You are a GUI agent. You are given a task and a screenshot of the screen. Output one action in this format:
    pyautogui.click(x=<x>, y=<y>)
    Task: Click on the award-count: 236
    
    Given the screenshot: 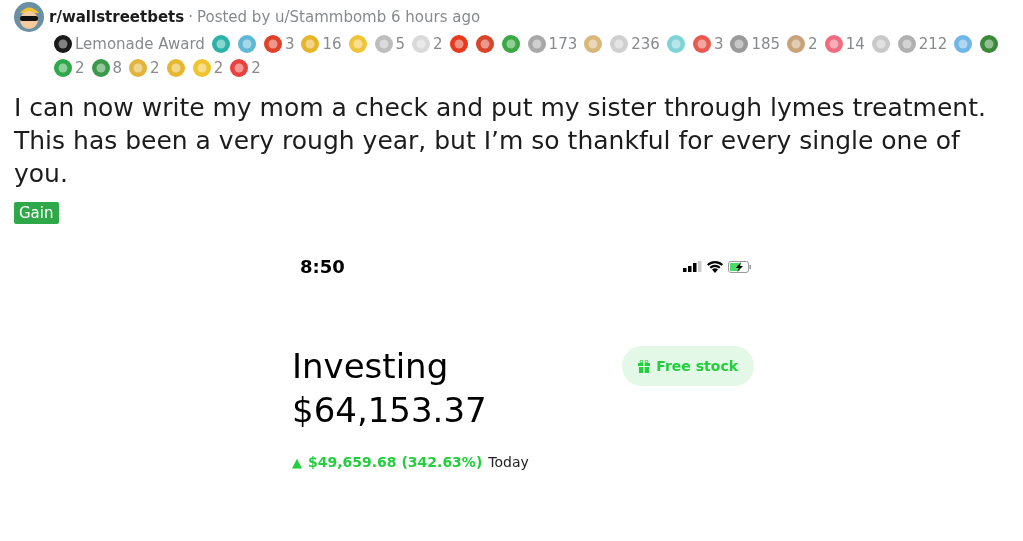 What is the action you would take?
    pyautogui.click(x=645, y=44)
    